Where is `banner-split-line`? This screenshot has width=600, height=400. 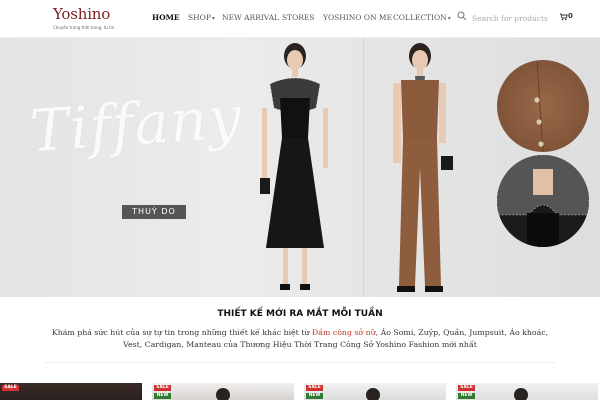
banner-split-line is located at coordinates (363, 167).